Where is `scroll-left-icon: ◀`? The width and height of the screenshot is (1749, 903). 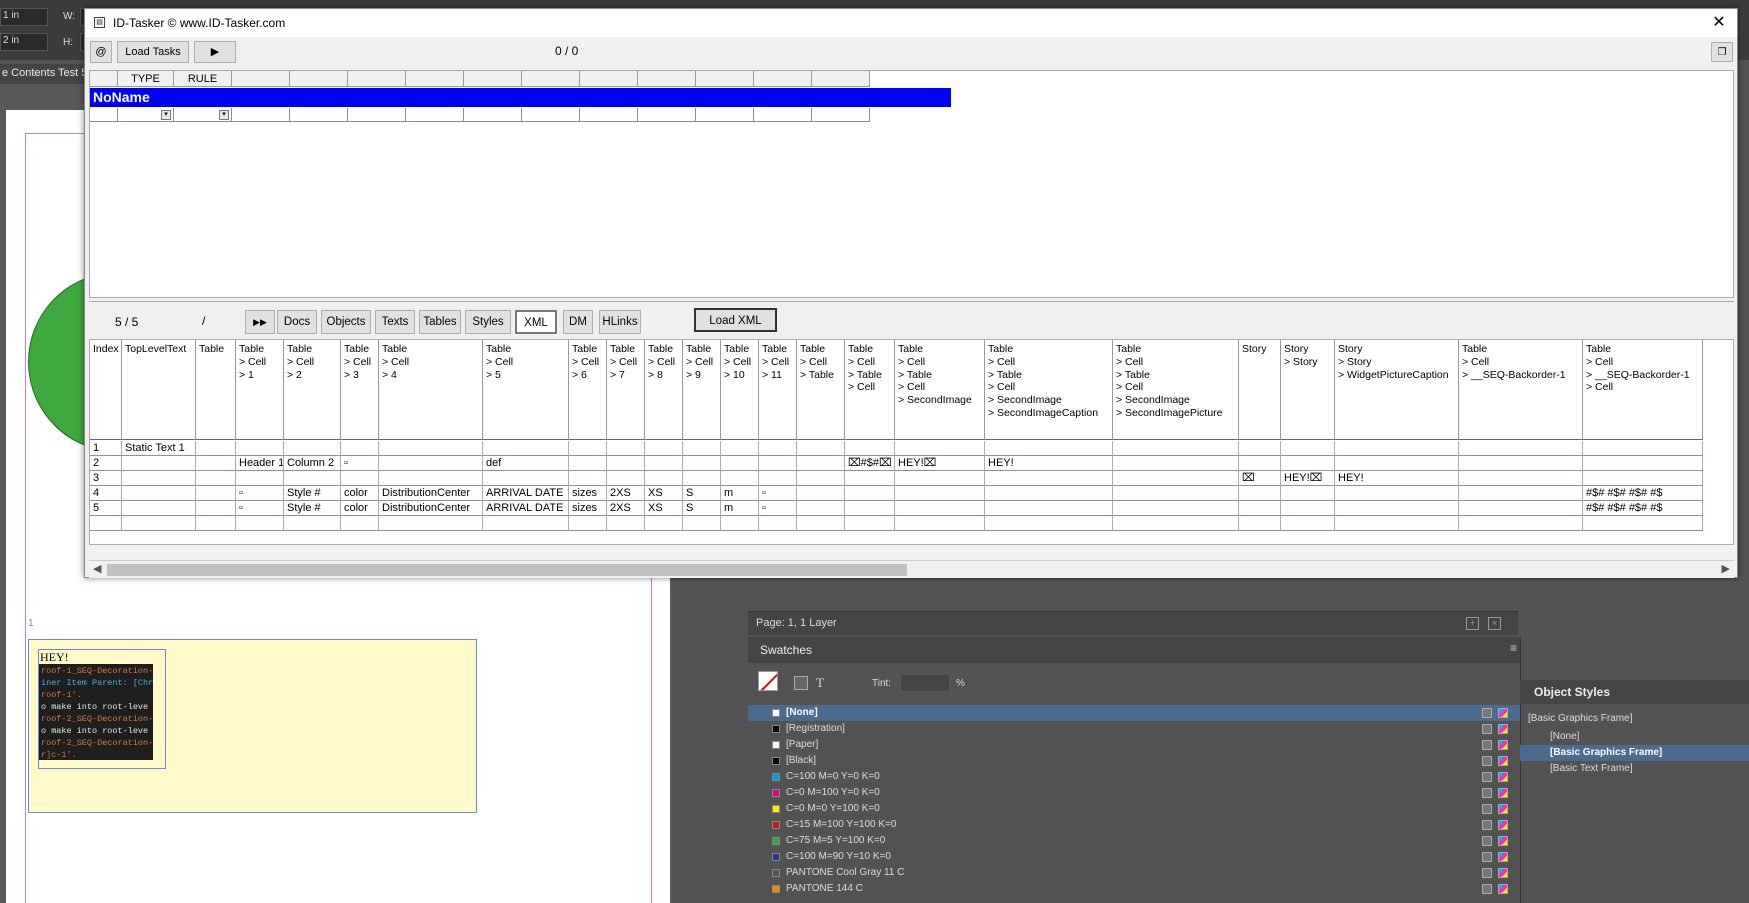 scroll-left-icon: ◀ is located at coordinates (97, 568).